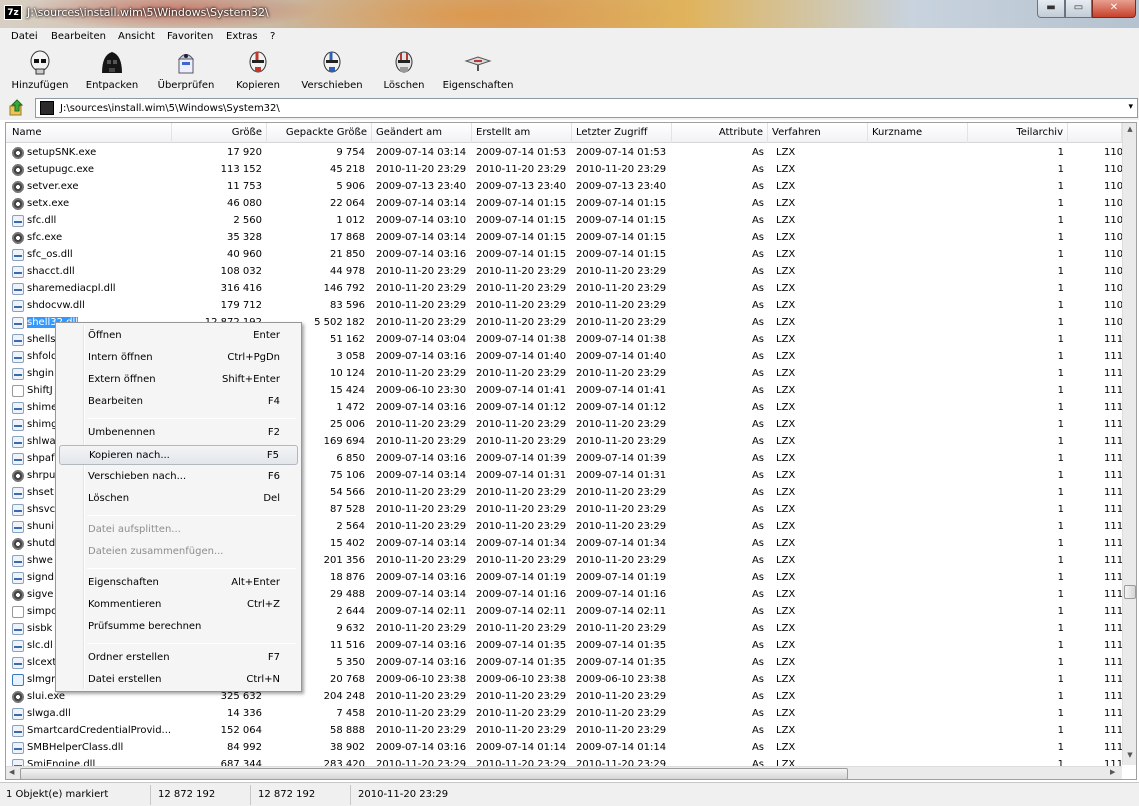 The height and width of the screenshot is (806, 1139). I want to click on context-item-prüfsumme-berechnen: Prüfsumme berechnen, so click(178, 627).